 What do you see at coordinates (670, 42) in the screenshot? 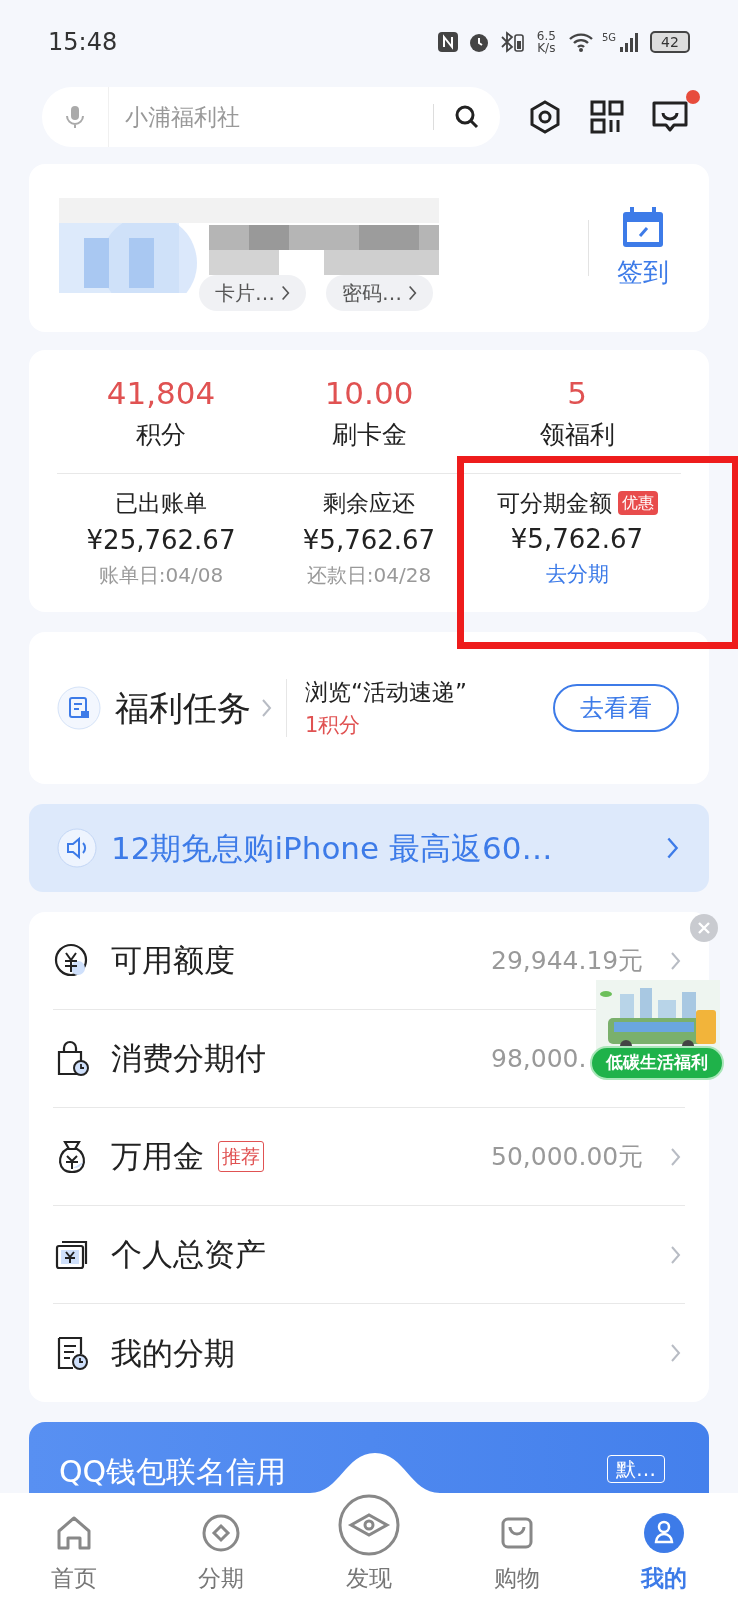
I see `battery-indicator: 42` at bounding box center [670, 42].